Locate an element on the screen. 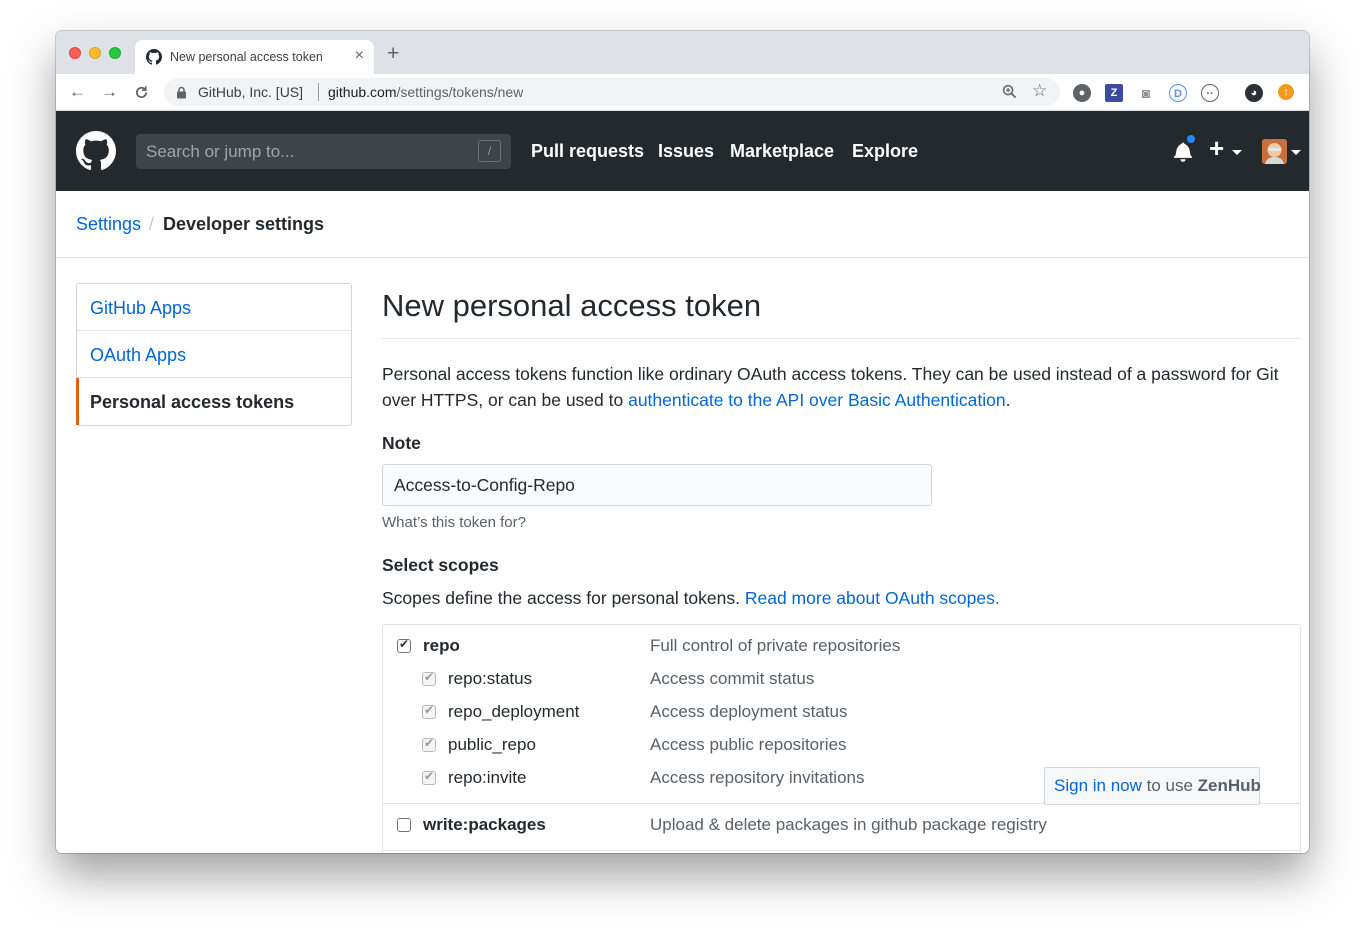 The height and width of the screenshot is (934, 1365). scope-description: Access commit status is located at coordinates (732, 678).